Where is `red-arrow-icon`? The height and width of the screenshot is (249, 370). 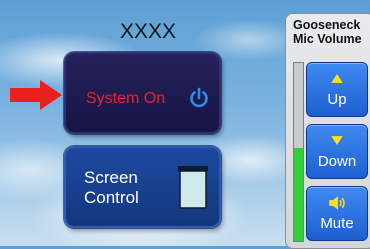 red-arrow-icon is located at coordinates (36, 95).